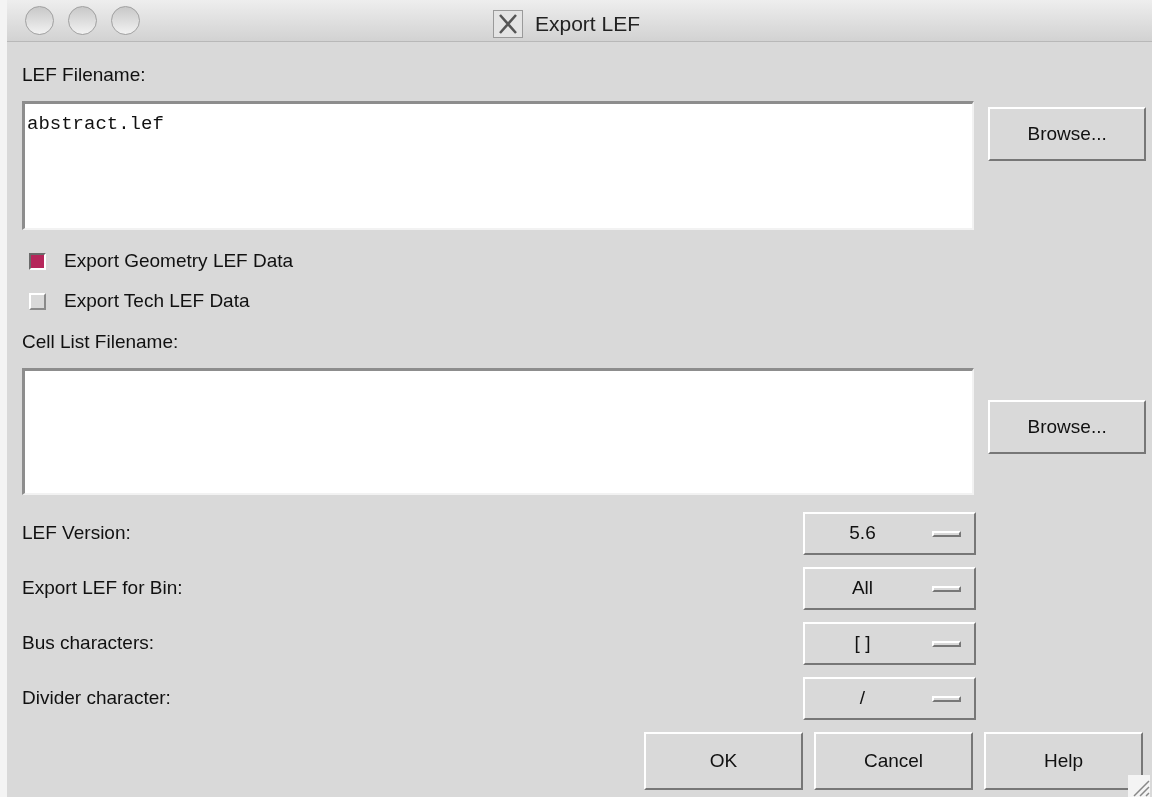 This screenshot has height=797, width=1152. Describe the element at coordinates (1139, 786) in the screenshot. I see `resize-grip-icon` at that location.